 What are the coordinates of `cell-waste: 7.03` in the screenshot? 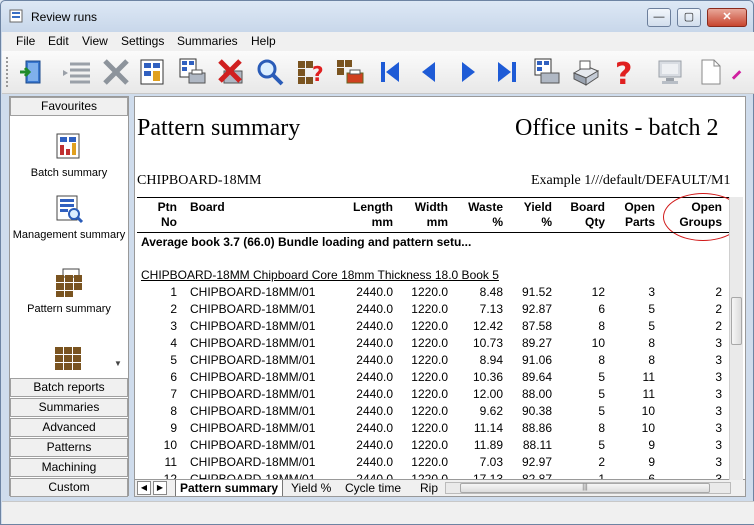 It's located at (491, 462).